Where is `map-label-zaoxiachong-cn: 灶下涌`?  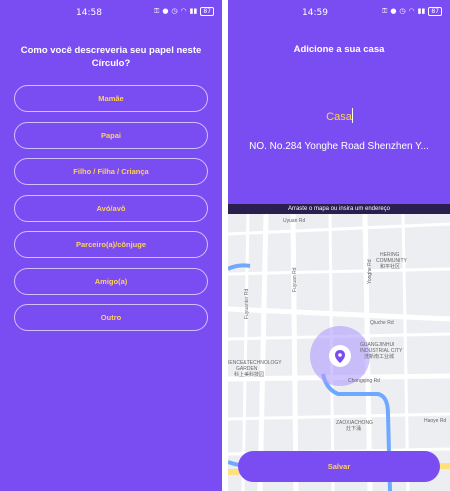
map-label-zaoxiachong-cn: 灶下涌 is located at coordinates (353, 428).